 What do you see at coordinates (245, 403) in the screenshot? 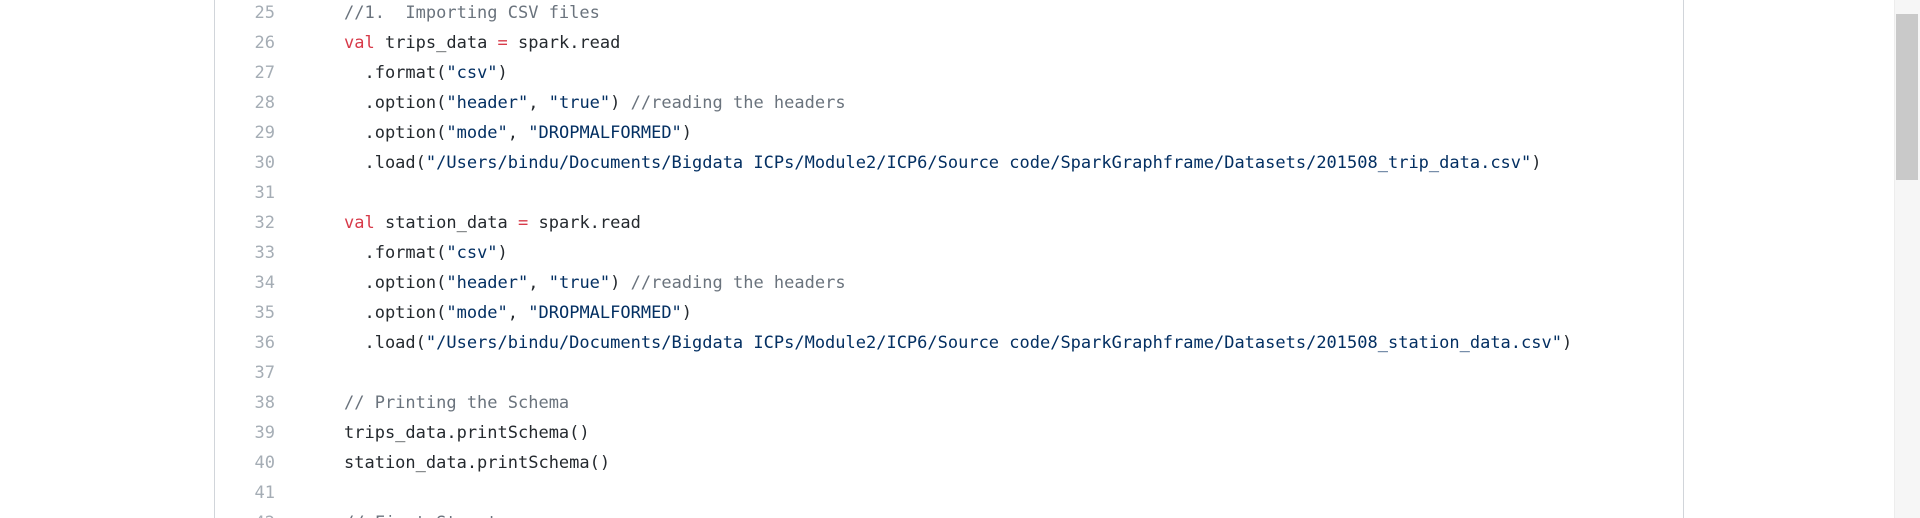
I see `line-number: 38` at bounding box center [245, 403].